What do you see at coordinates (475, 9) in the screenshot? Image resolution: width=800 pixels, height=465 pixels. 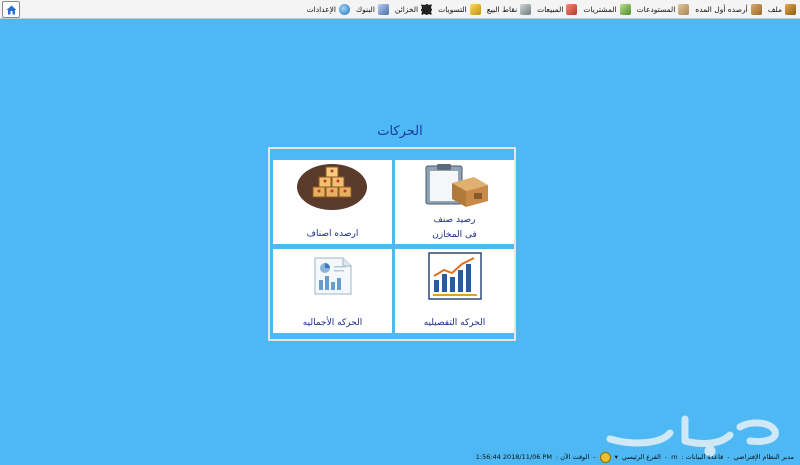 I see `settlements-icon` at bounding box center [475, 9].